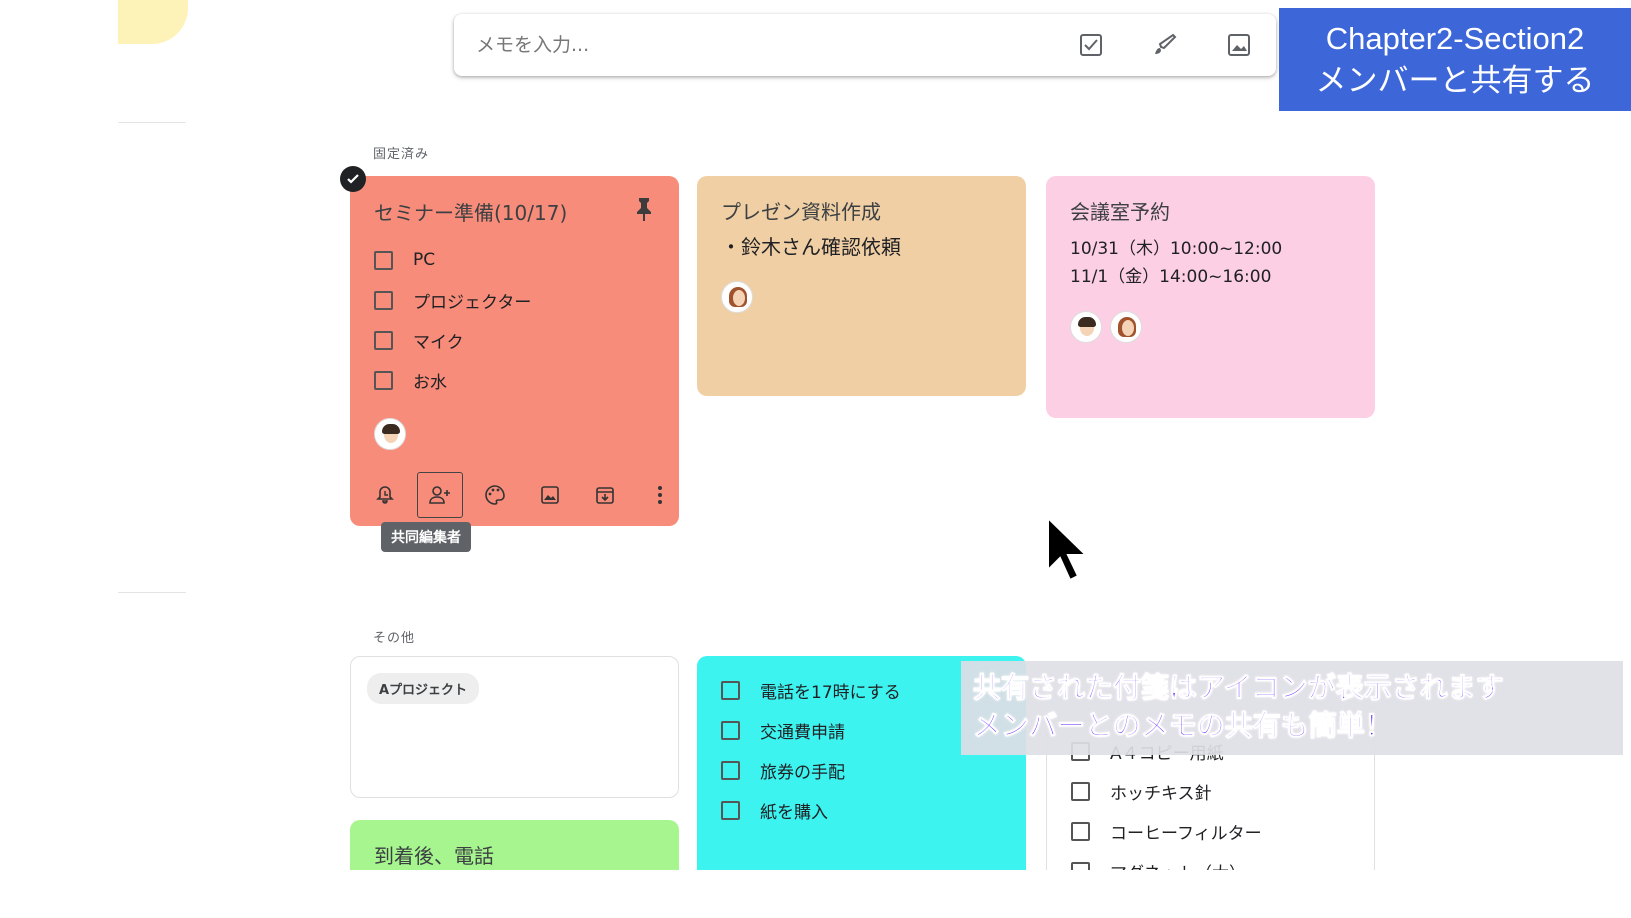 This screenshot has height=918, width=1631. What do you see at coordinates (754, 45) in the screenshot?
I see `note-input` at bounding box center [754, 45].